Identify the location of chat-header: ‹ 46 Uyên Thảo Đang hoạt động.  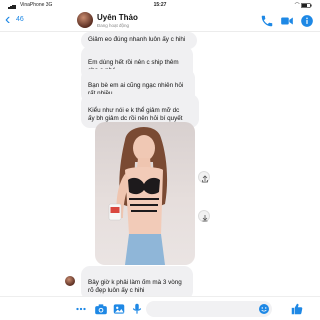
(160, 21).